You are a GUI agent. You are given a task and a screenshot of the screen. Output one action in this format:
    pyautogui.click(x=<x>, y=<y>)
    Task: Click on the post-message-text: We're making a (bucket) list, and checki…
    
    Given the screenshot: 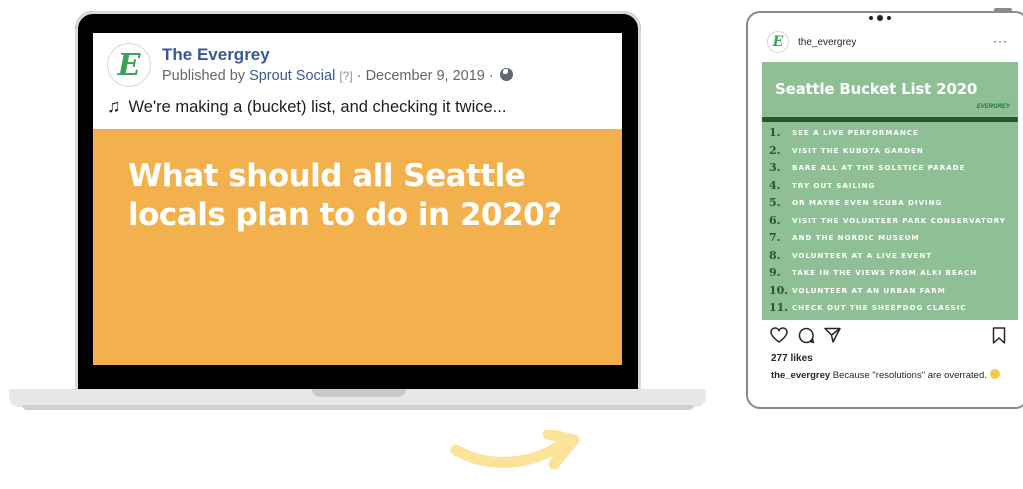 What is the action you would take?
    pyautogui.click(x=317, y=107)
    